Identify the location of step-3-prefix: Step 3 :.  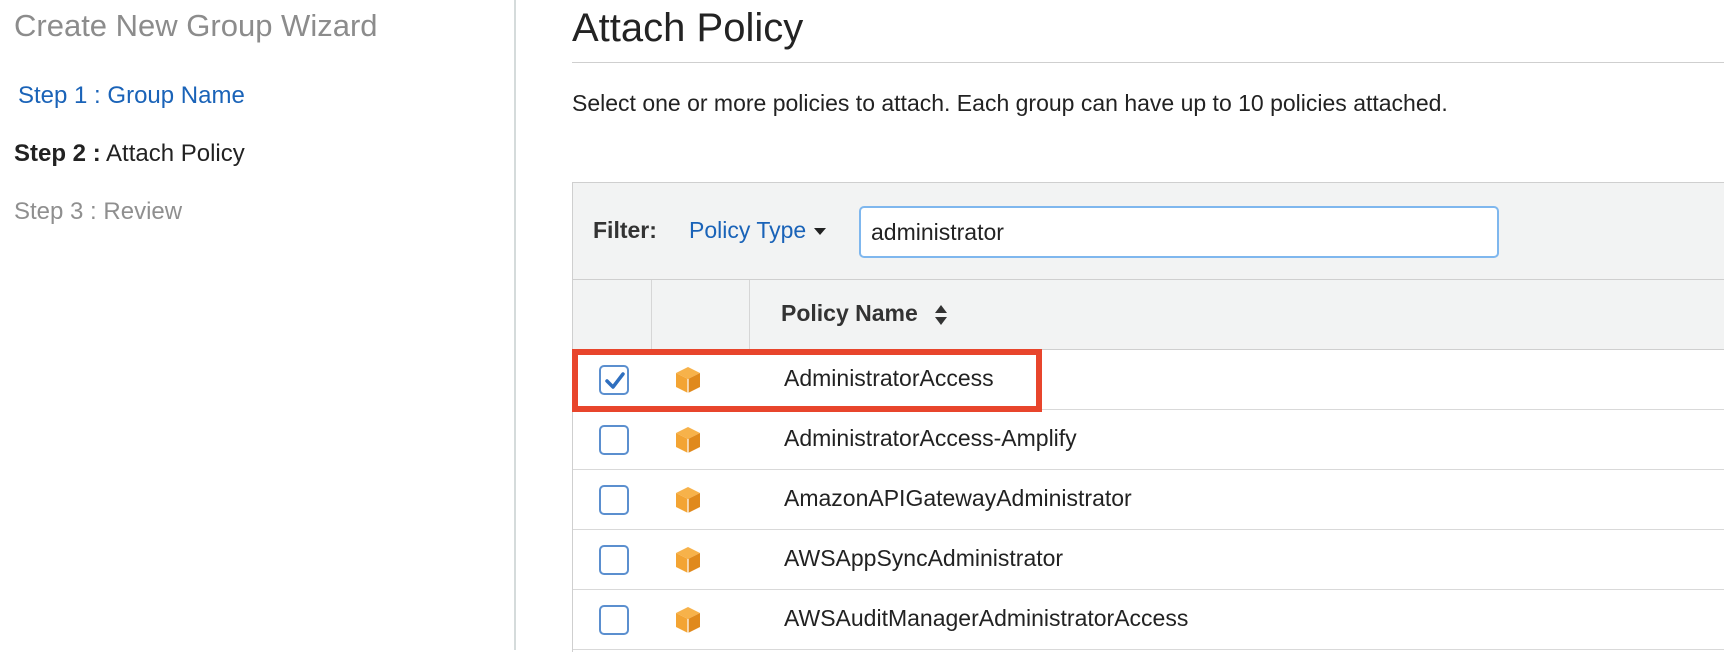
(55, 211).